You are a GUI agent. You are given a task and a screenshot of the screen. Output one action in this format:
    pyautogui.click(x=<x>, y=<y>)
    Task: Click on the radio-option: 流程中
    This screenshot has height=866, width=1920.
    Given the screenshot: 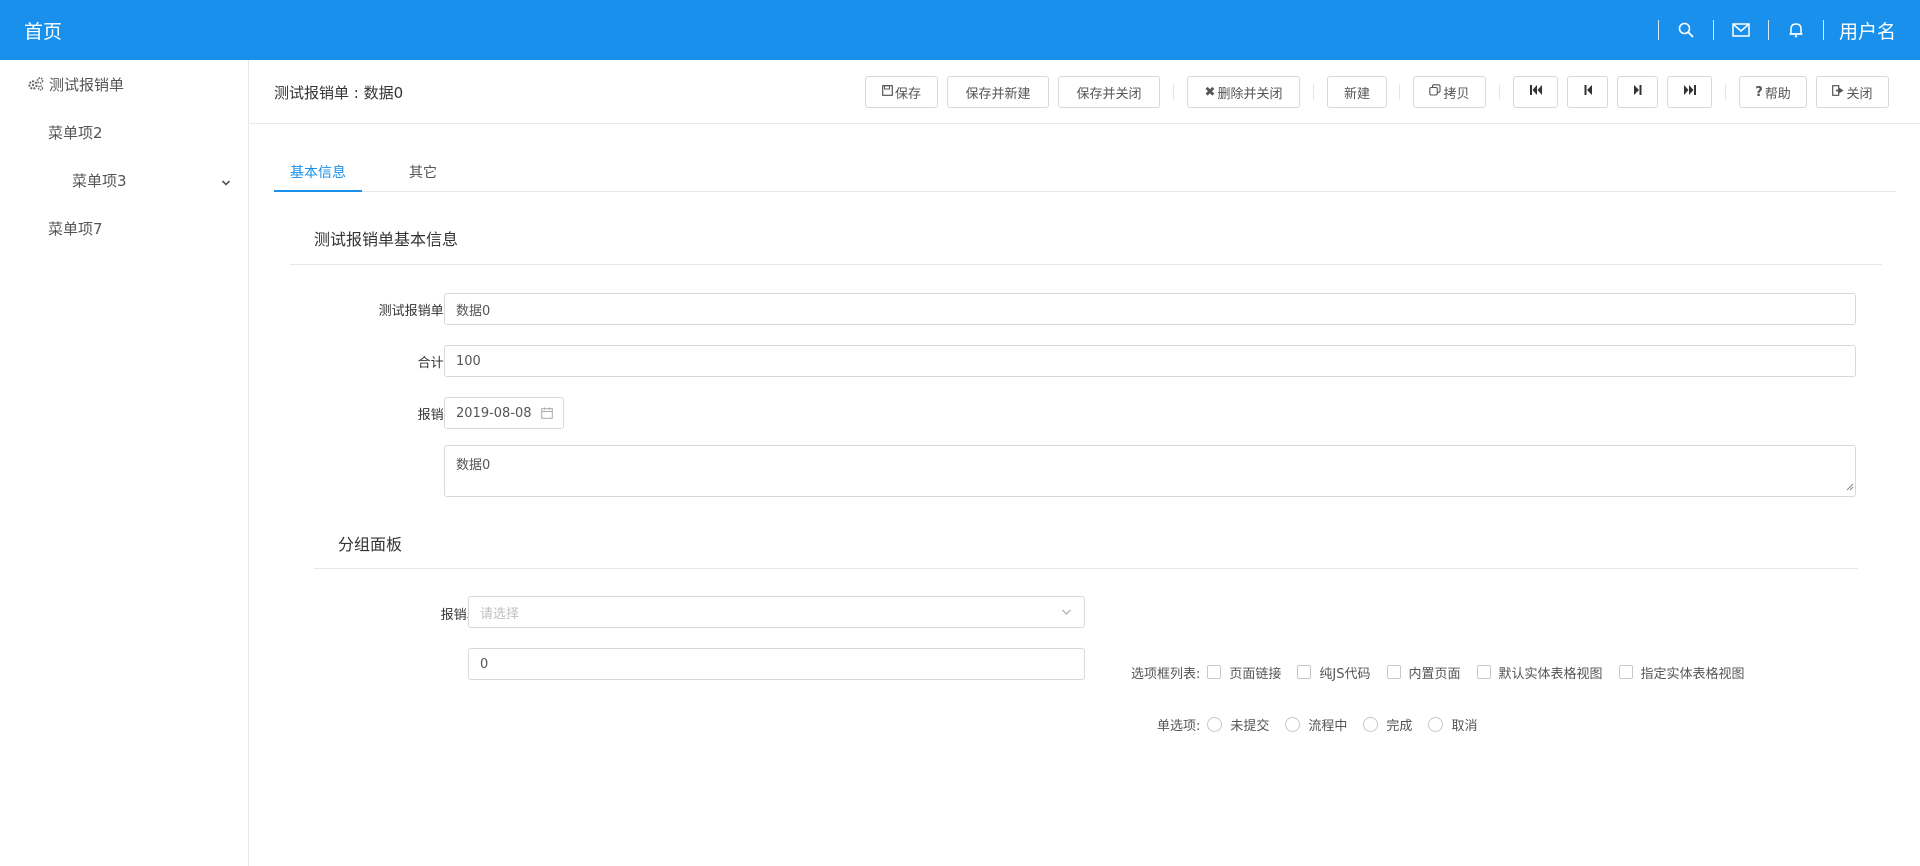 What is the action you would take?
    pyautogui.click(x=1316, y=724)
    